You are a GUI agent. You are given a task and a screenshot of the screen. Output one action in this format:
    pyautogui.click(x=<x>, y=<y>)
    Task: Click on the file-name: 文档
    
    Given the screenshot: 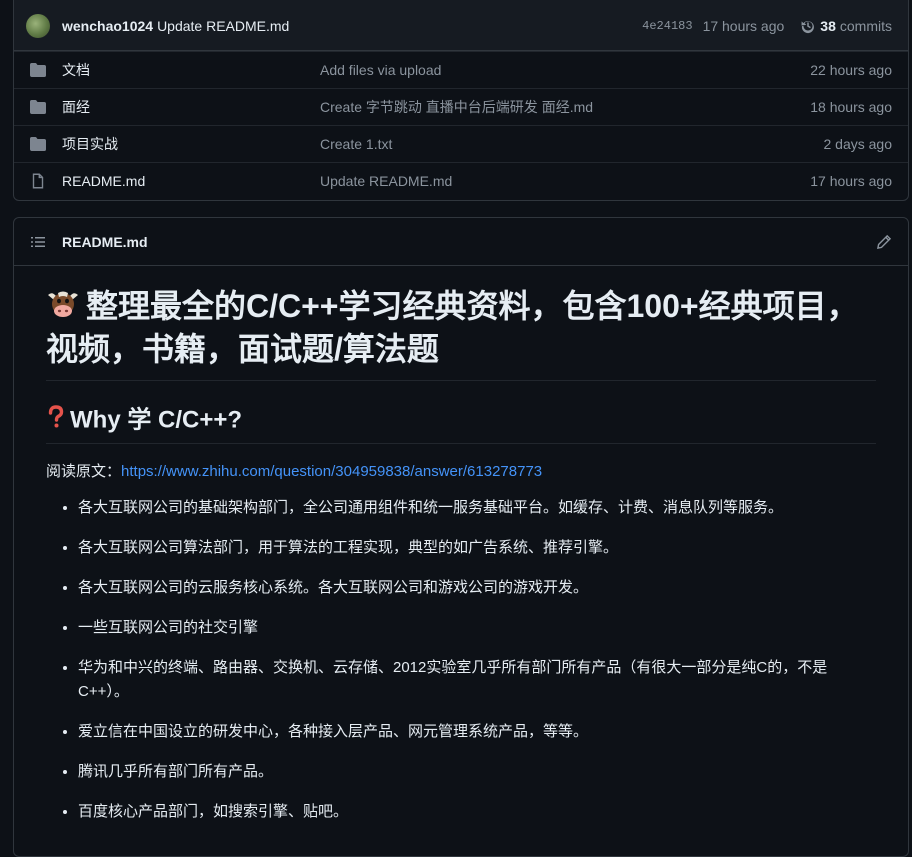 What is the action you would take?
    pyautogui.click(x=191, y=70)
    